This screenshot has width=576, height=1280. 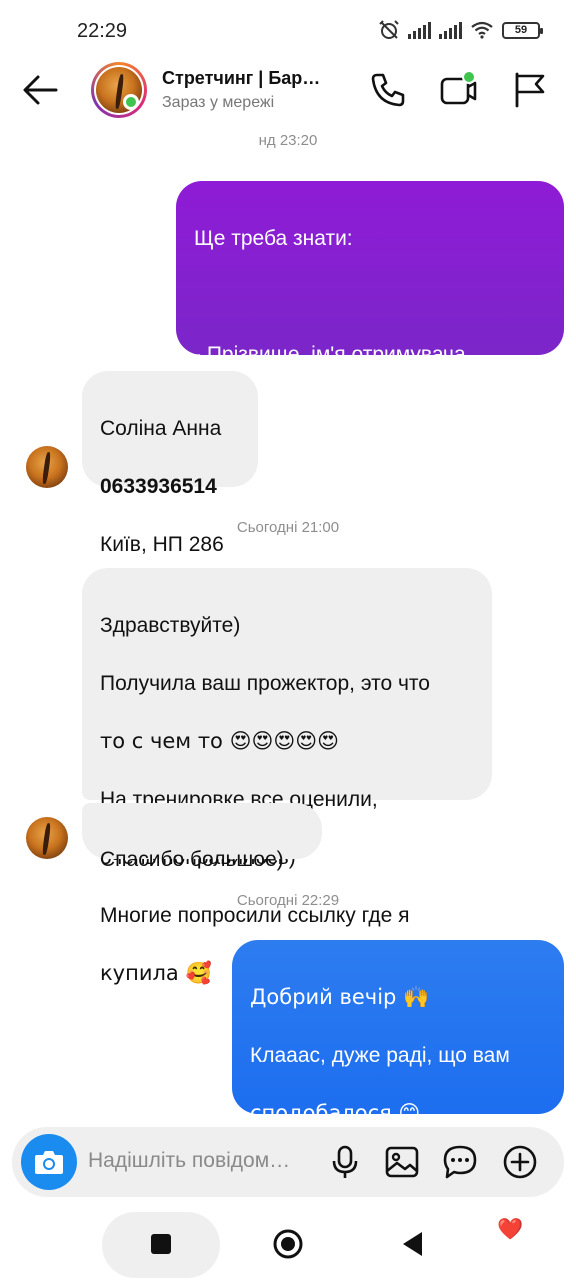 What do you see at coordinates (161, 428) in the screenshot?
I see `contact-name: Соліна Анна` at bounding box center [161, 428].